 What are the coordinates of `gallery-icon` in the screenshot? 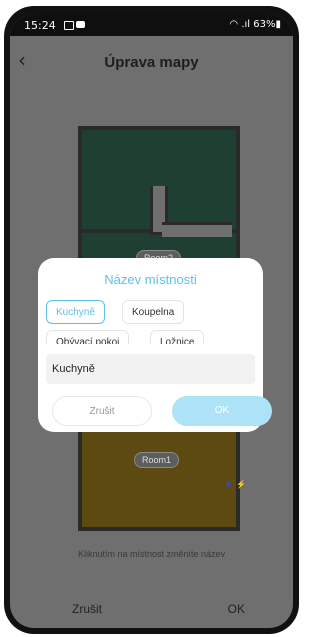 It's located at (69, 25).